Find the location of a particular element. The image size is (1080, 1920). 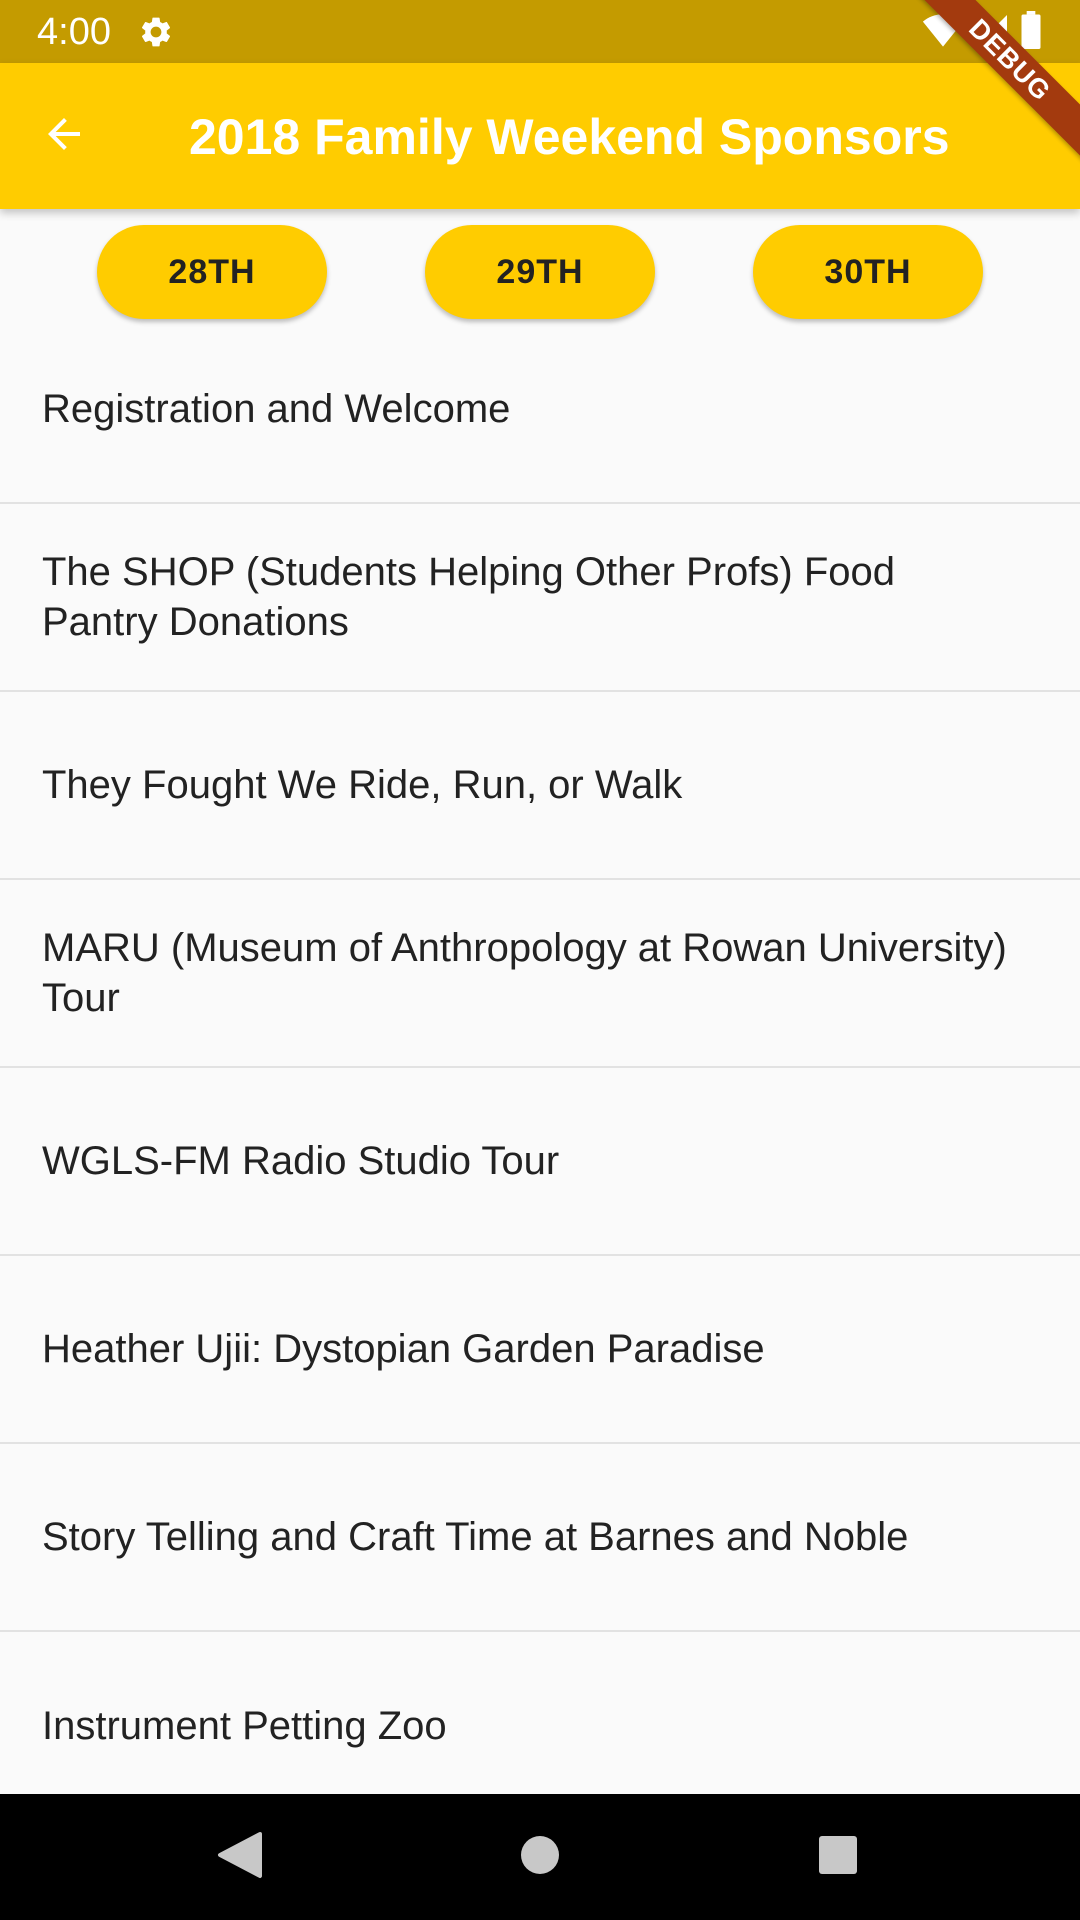

list-item: WGLS-FM Radio Studio Tour is located at coordinates (540, 1162).